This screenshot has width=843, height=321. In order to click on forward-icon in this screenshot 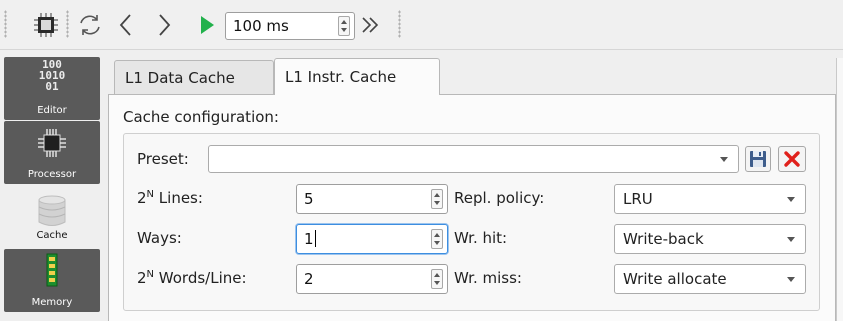, I will do `click(164, 25)`.